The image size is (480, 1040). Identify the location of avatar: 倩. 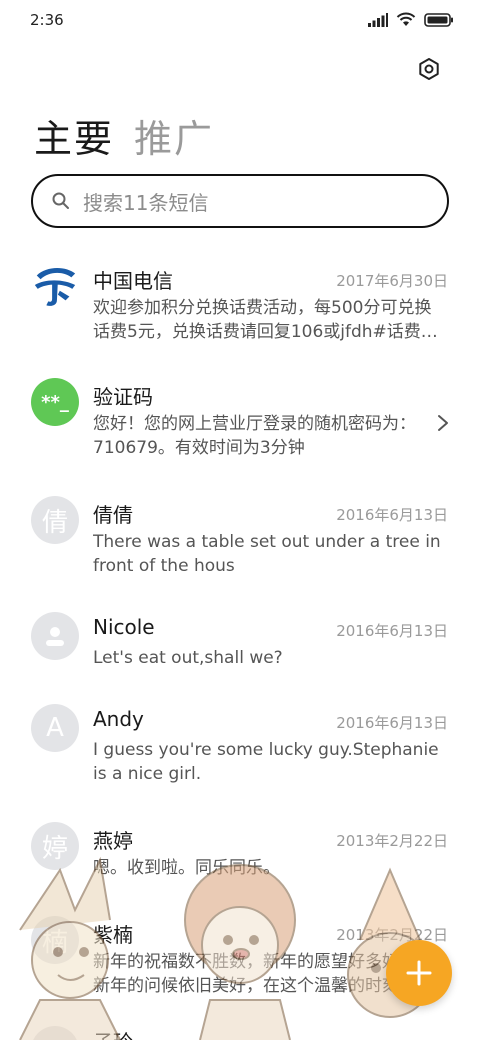
(55, 520).